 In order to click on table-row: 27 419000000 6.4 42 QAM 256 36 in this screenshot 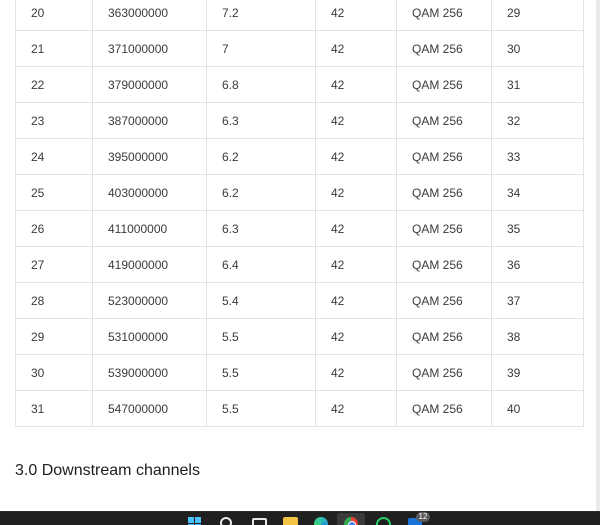, I will do `click(299, 264)`.